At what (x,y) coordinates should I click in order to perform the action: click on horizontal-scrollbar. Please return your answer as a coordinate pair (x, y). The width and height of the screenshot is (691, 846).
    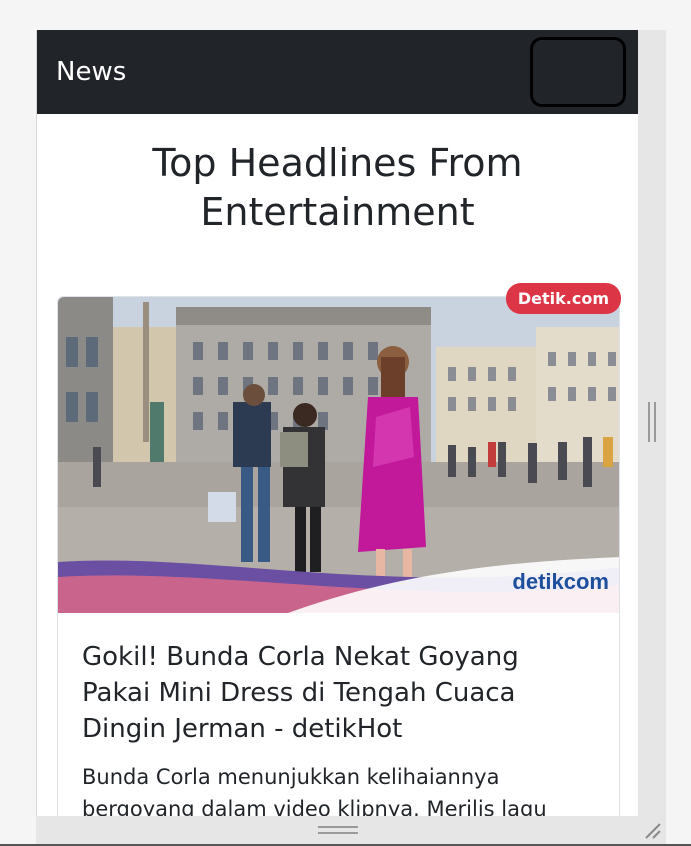
    Looking at the image, I should click on (351, 830).